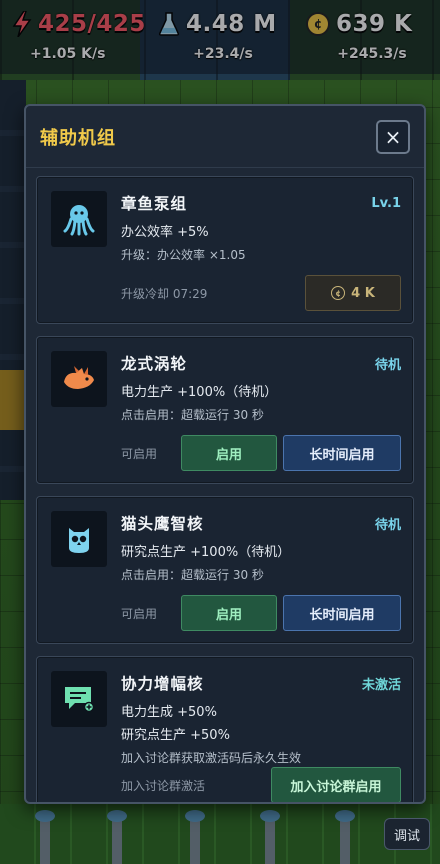 This screenshot has width=440, height=864. I want to click on dragon-icon, so click(79, 379).